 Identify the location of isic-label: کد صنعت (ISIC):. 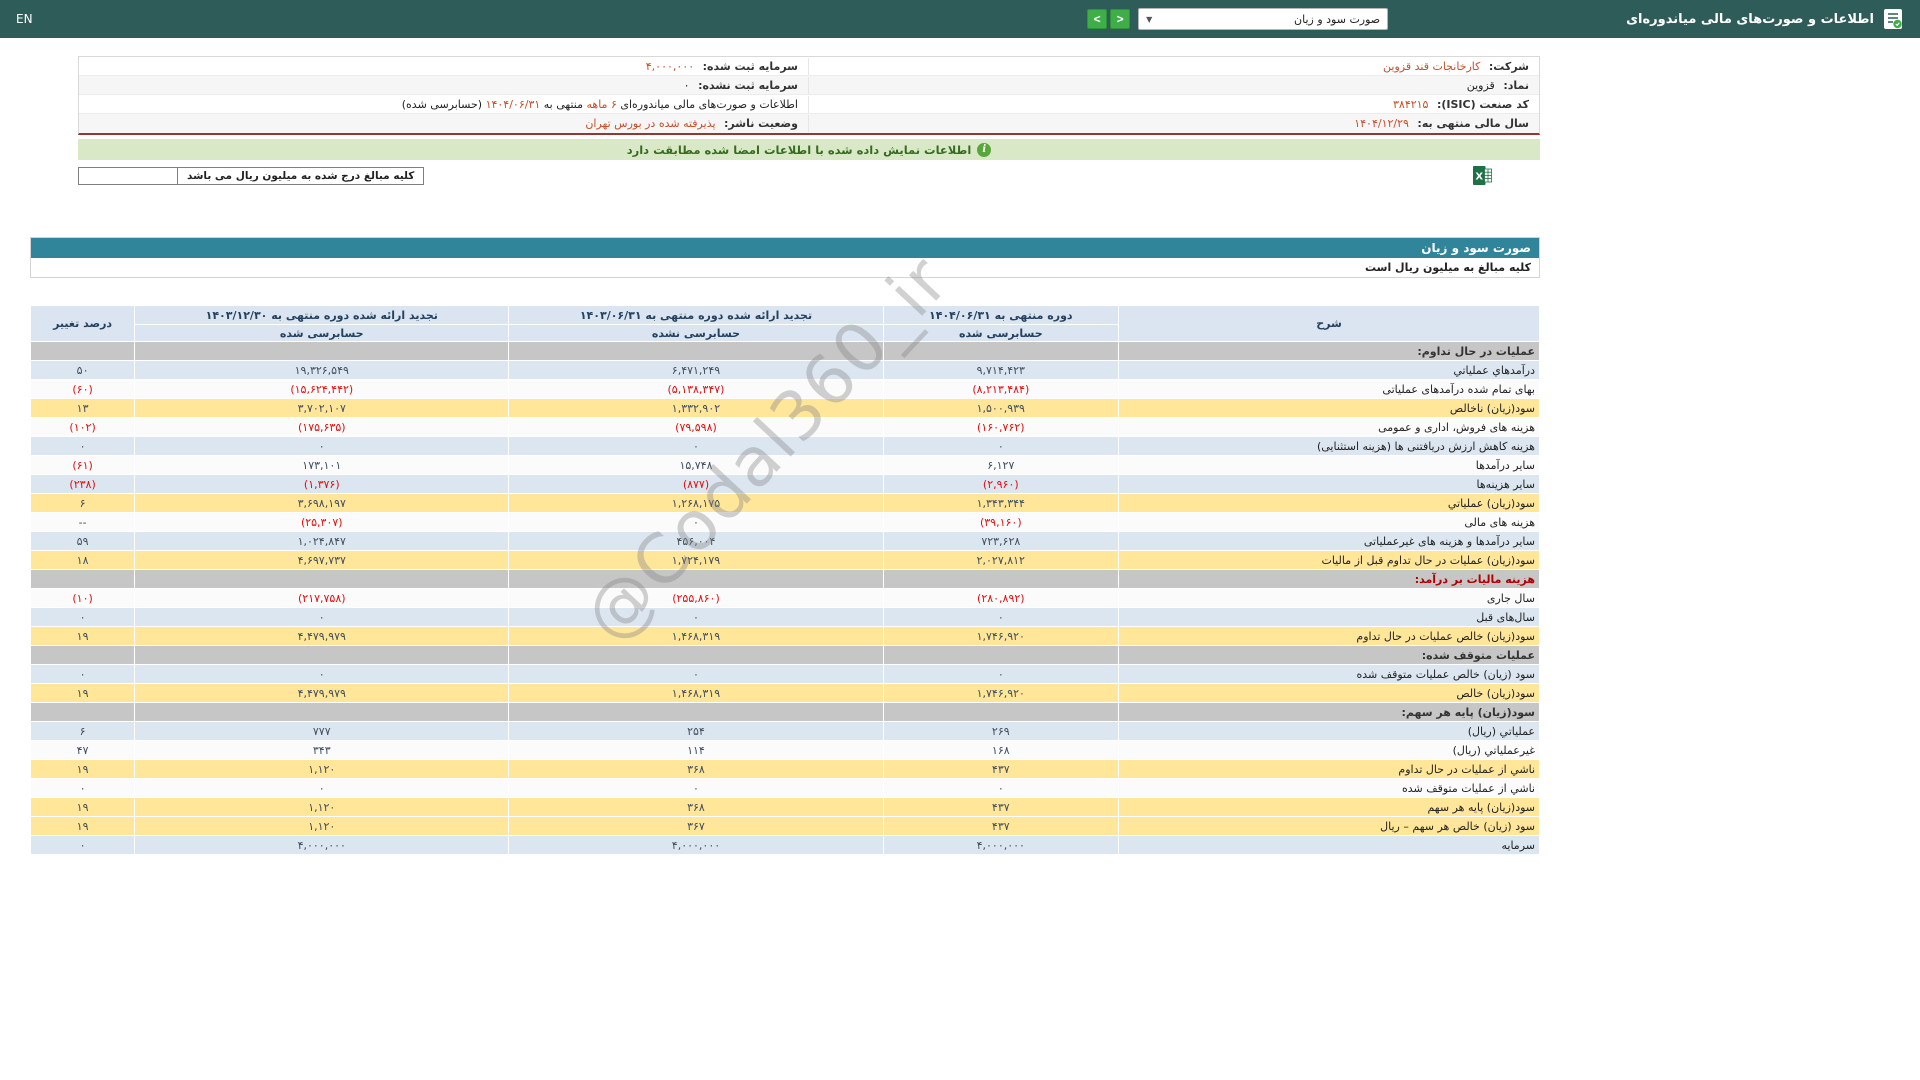
(1482, 104).